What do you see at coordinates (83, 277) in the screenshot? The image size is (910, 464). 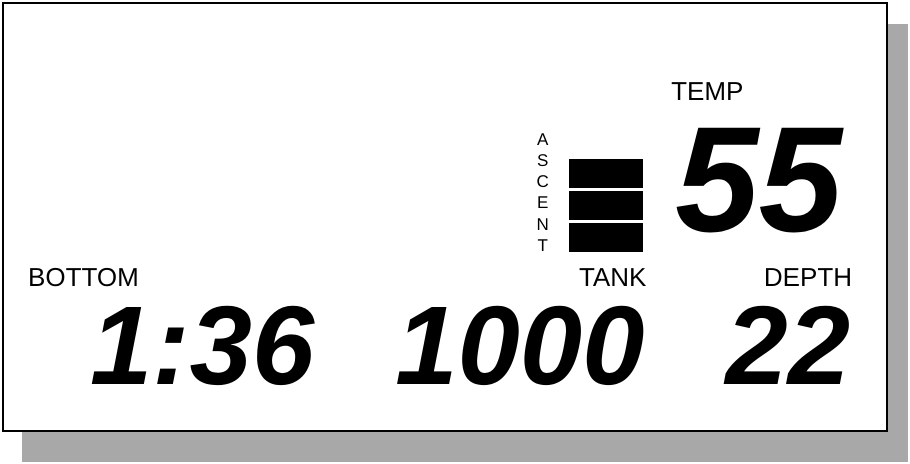 I see `readout-label: BOTTOM` at bounding box center [83, 277].